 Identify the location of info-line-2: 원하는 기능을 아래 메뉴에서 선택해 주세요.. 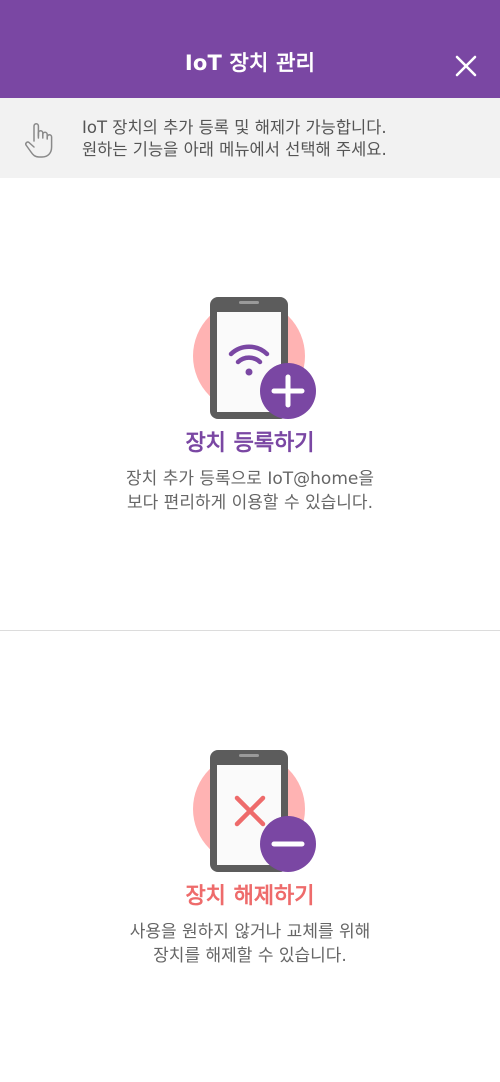
(234, 149).